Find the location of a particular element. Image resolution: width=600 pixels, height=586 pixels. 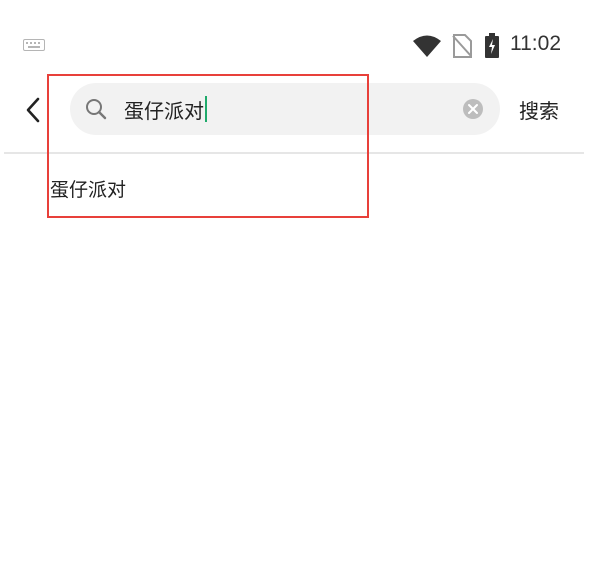

status-clock: 11:02 is located at coordinates (535, 43).